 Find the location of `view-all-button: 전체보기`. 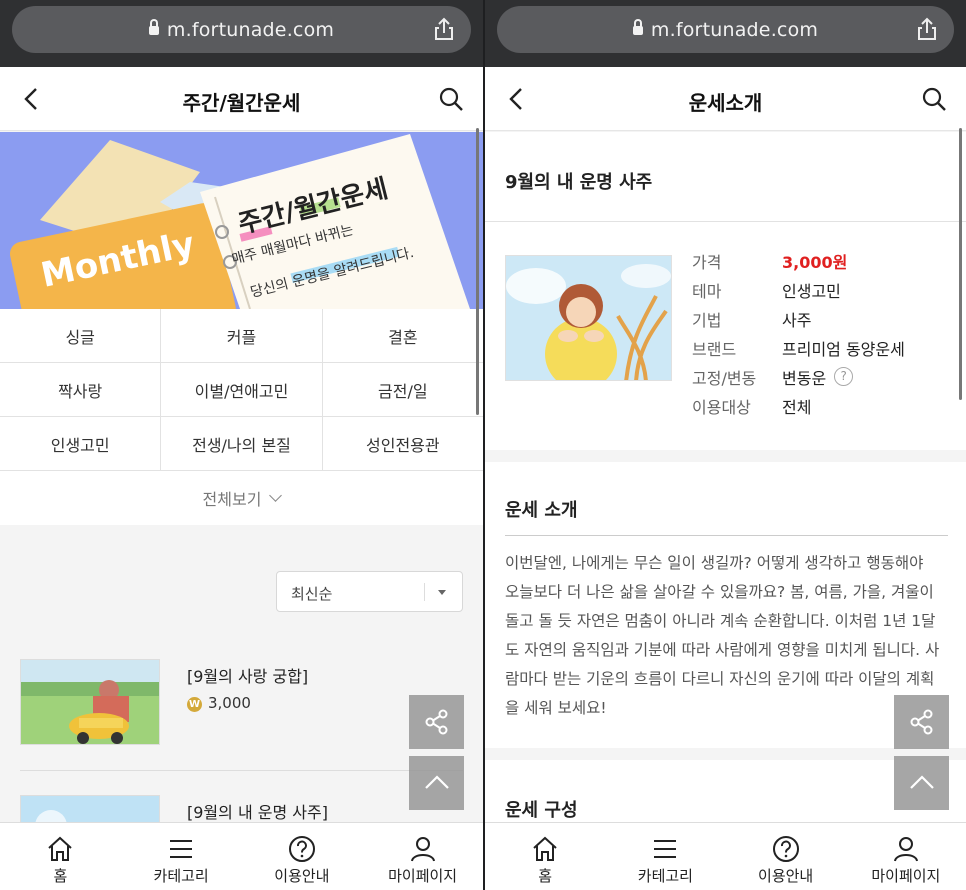

view-all-button: 전체보기 is located at coordinates (241, 498).